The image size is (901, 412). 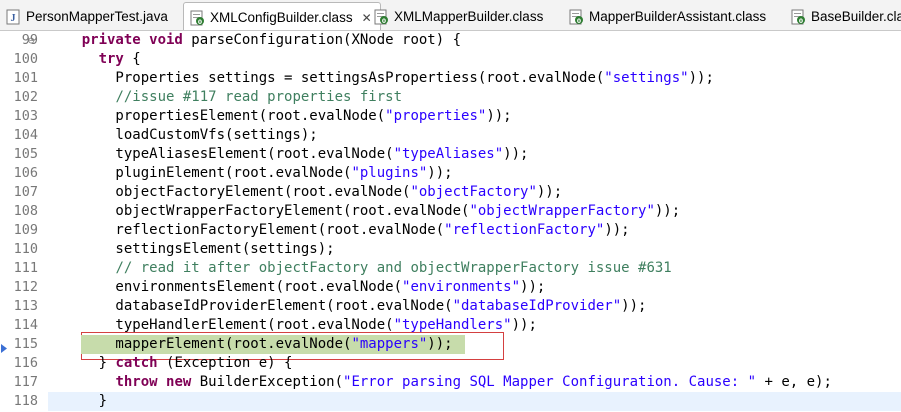 I want to click on line-number: 102, so click(x=25, y=97).